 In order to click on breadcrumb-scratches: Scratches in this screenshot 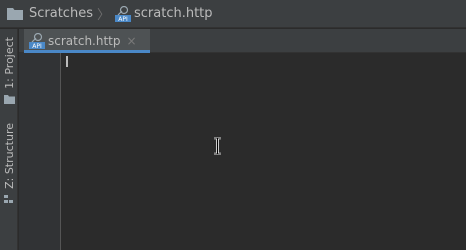, I will do `click(50, 13)`.